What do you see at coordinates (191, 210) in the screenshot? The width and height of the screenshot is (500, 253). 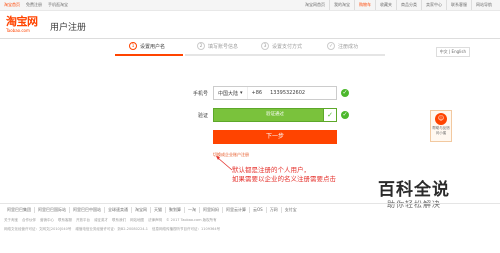 I see `footer-link: 一淘` at bounding box center [191, 210].